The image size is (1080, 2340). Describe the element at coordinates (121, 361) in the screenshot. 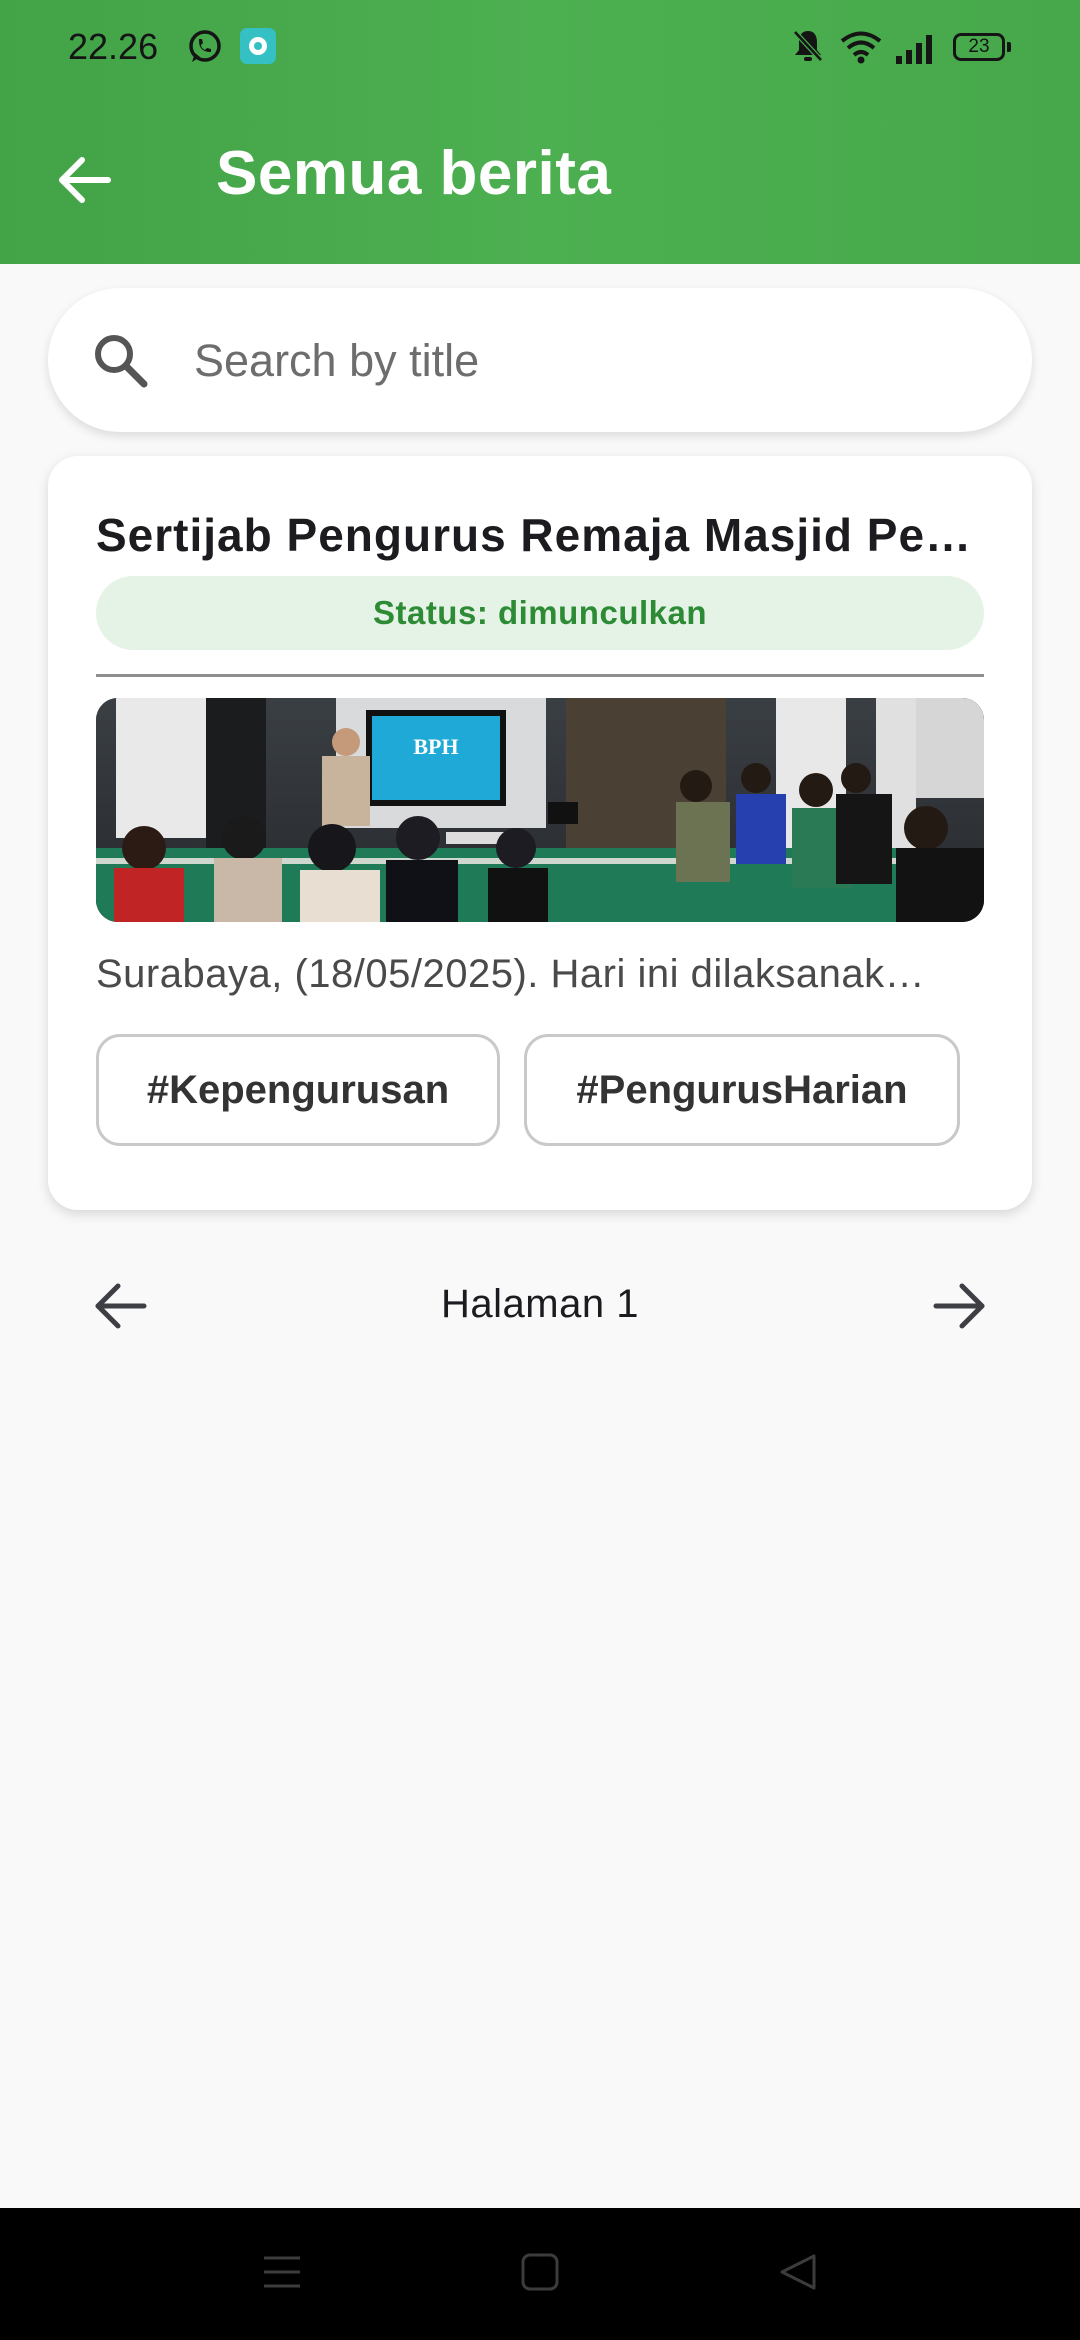

I see `search-icon` at that location.